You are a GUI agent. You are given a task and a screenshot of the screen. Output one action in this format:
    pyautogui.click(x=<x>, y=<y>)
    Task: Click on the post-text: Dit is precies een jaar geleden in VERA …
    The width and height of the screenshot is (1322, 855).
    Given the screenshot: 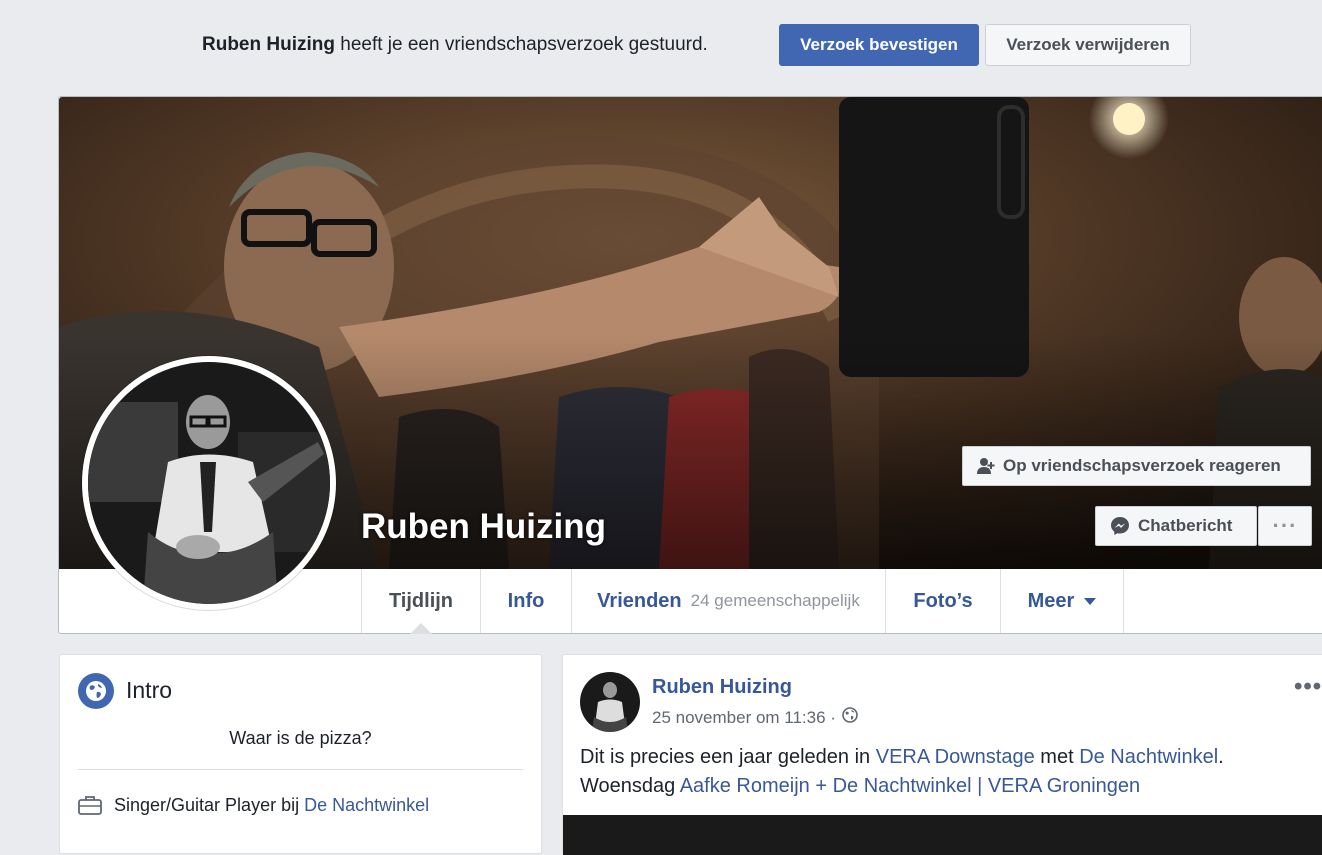 What is the action you would take?
    pyautogui.click(x=950, y=772)
    